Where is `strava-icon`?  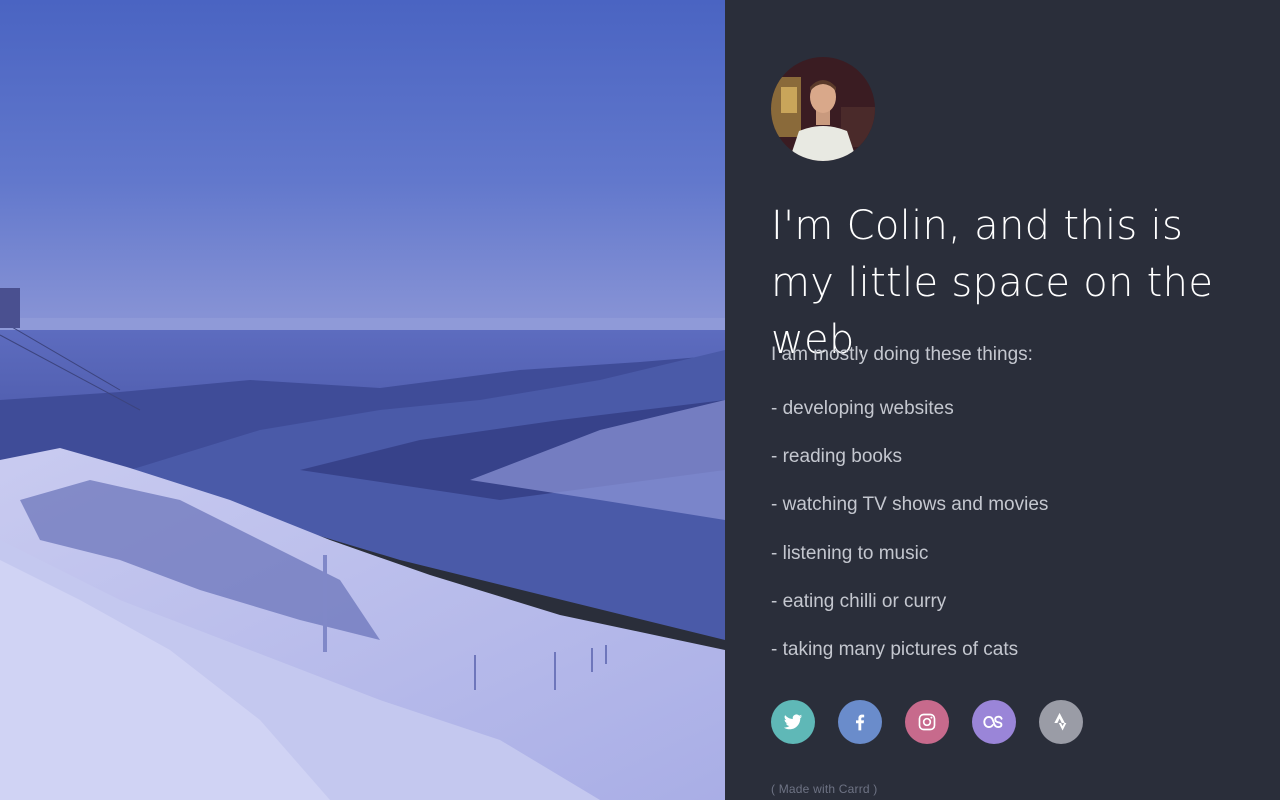
strava-icon is located at coordinates (1060, 721).